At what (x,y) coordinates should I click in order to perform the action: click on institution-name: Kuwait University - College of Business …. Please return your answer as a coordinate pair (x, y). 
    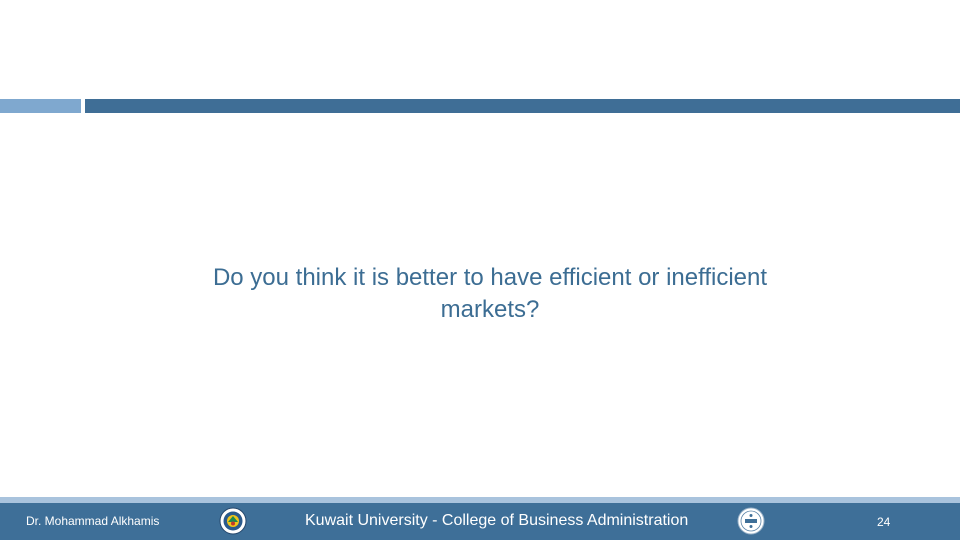
    Looking at the image, I should click on (497, 520).